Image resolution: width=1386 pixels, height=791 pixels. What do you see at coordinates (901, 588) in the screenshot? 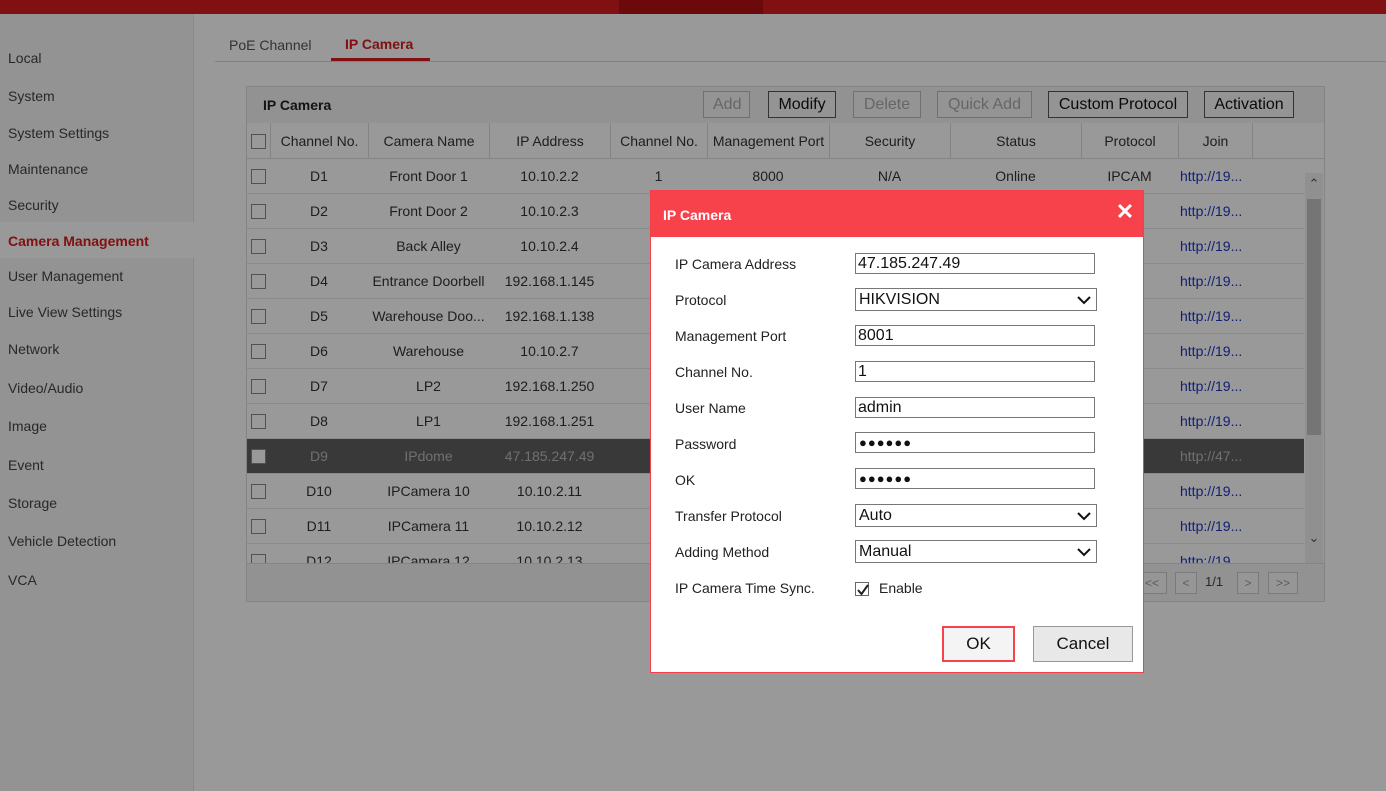
I see `time-sync-enable-label: Enable` at bounding box center [901, 588].